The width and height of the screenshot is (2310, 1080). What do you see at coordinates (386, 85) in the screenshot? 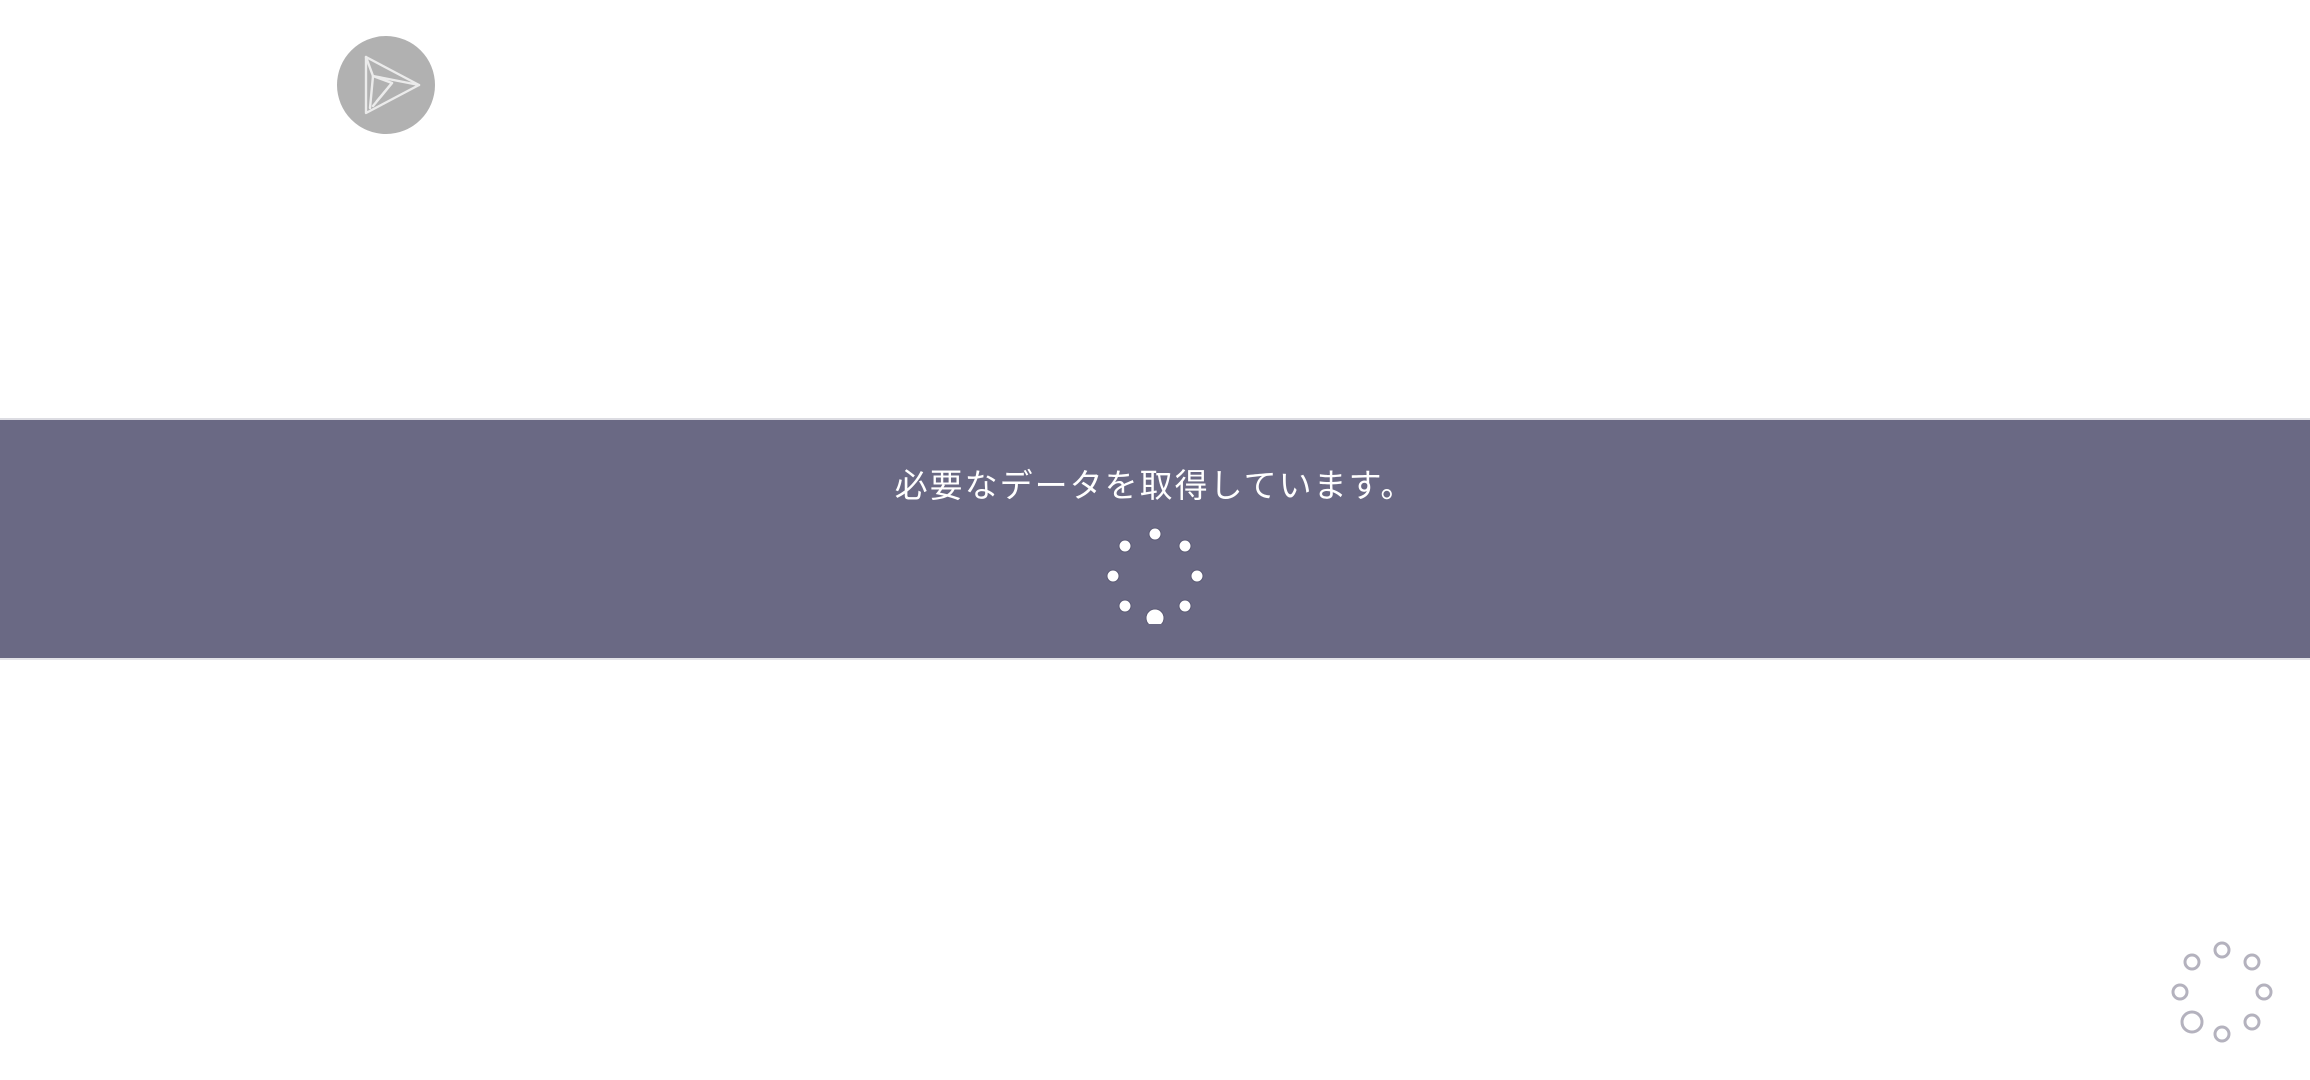
I see `paper-plane-icon` at bounding box center [386, 85].